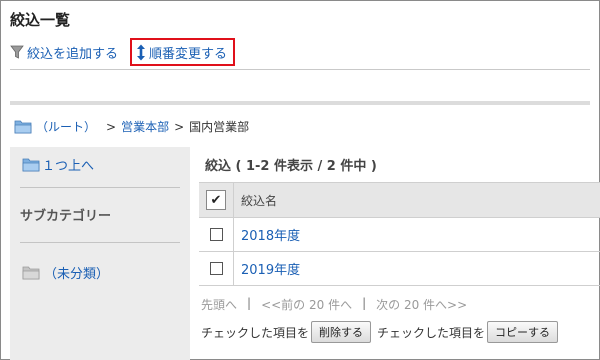  I want to click on table-row: 2019年度, so click(399, 268).